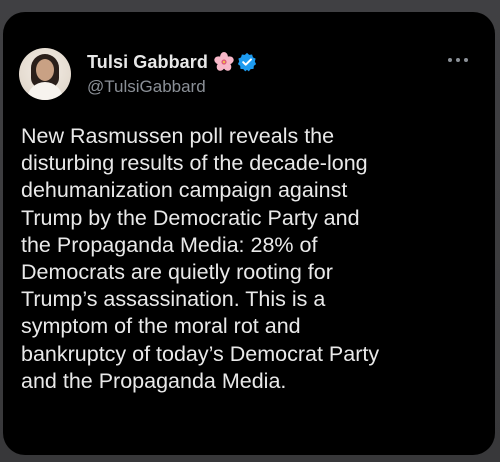 This screenshot has height=462, width=500. I want to click on author-display-name: Tulsi Gabbard, so click(147, 62).